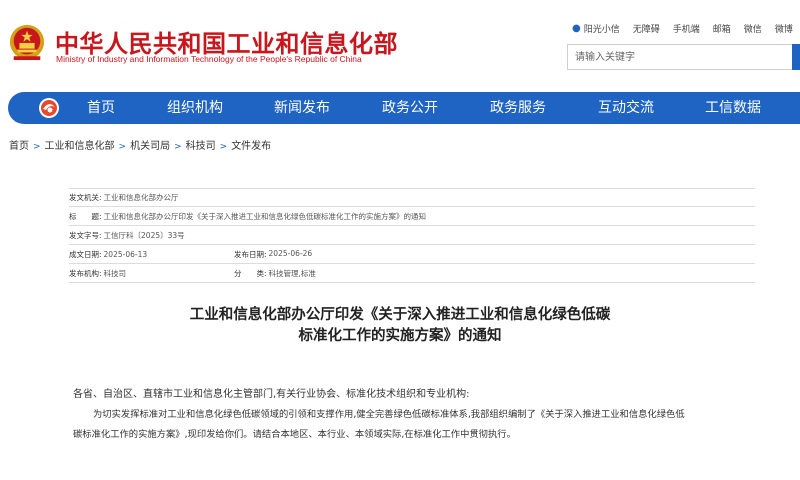 Image resolution: width=800 pixels, height=480 pixels. I want to click on document-title-line2: 标准化工作的实施方案》的通知, so click(400, 336).